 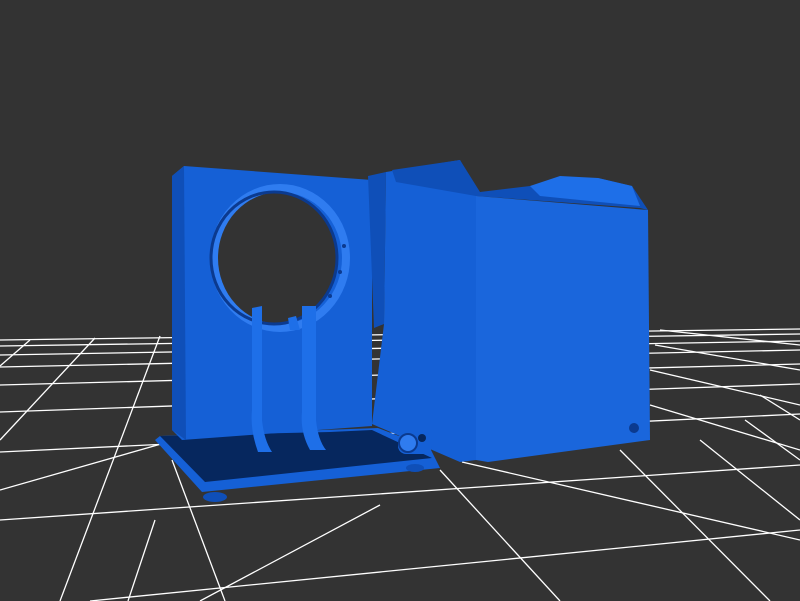 What do you see at coordinates (179, 303) in the screenshot?
I see `mount-plate-side` at bounding box center [179, 303].